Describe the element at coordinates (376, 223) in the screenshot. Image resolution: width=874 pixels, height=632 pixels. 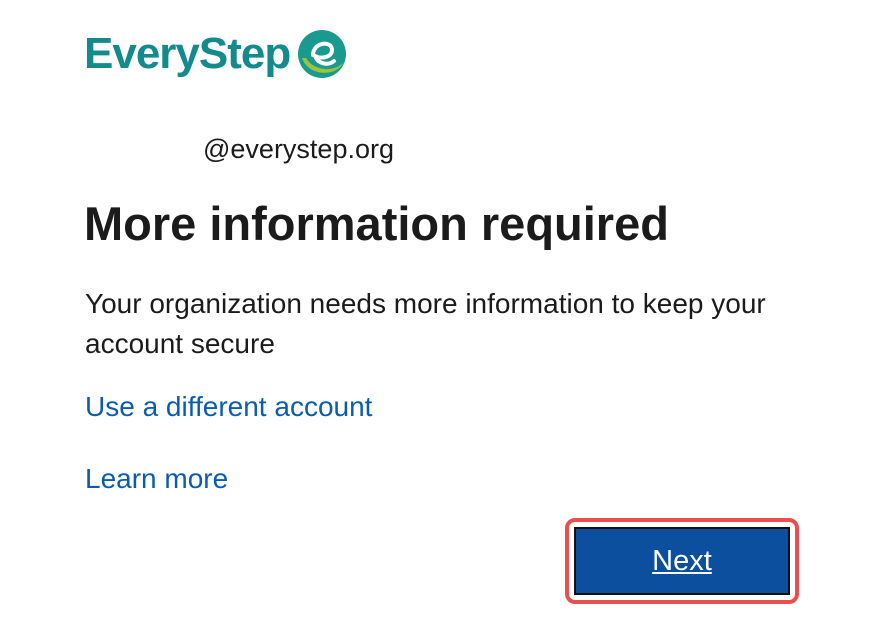
I see `page-title: More information required` at that location.